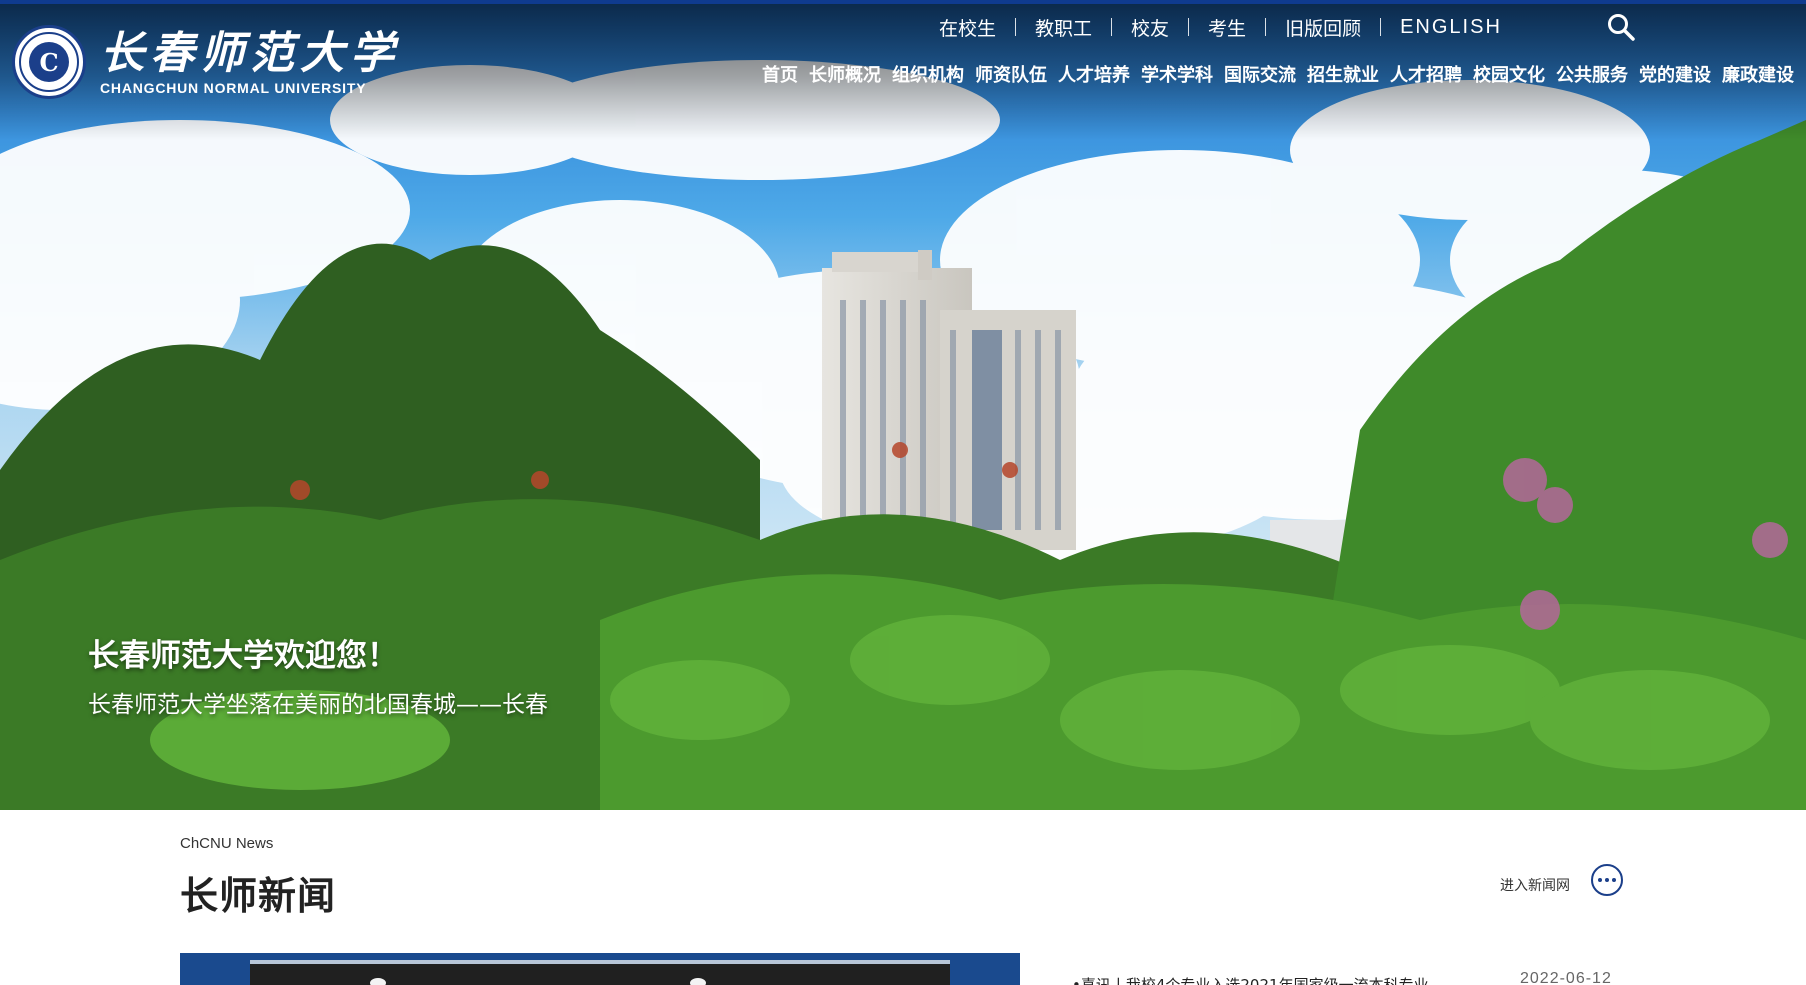 Image resolution: width=1806 pixels, height=985 pixels. Describe the element at coordinates (258, 896) in the screenshot. I see `news-section-title: 长师新闻` at that location.